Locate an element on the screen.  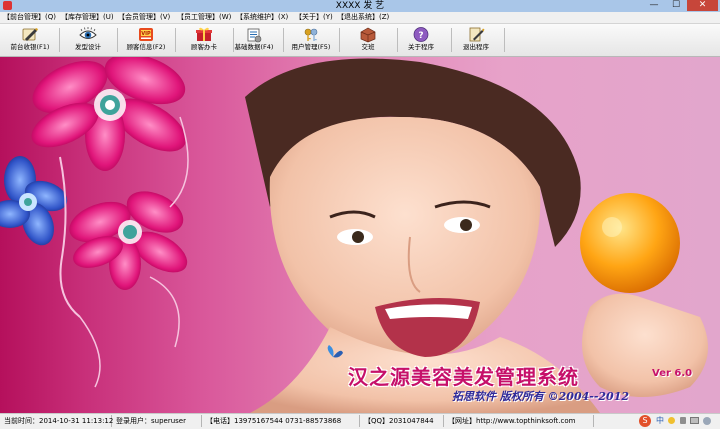
copyright-text: 拓思软件 版权所有 ©2004--2012 is located at coordinates (541, 396).